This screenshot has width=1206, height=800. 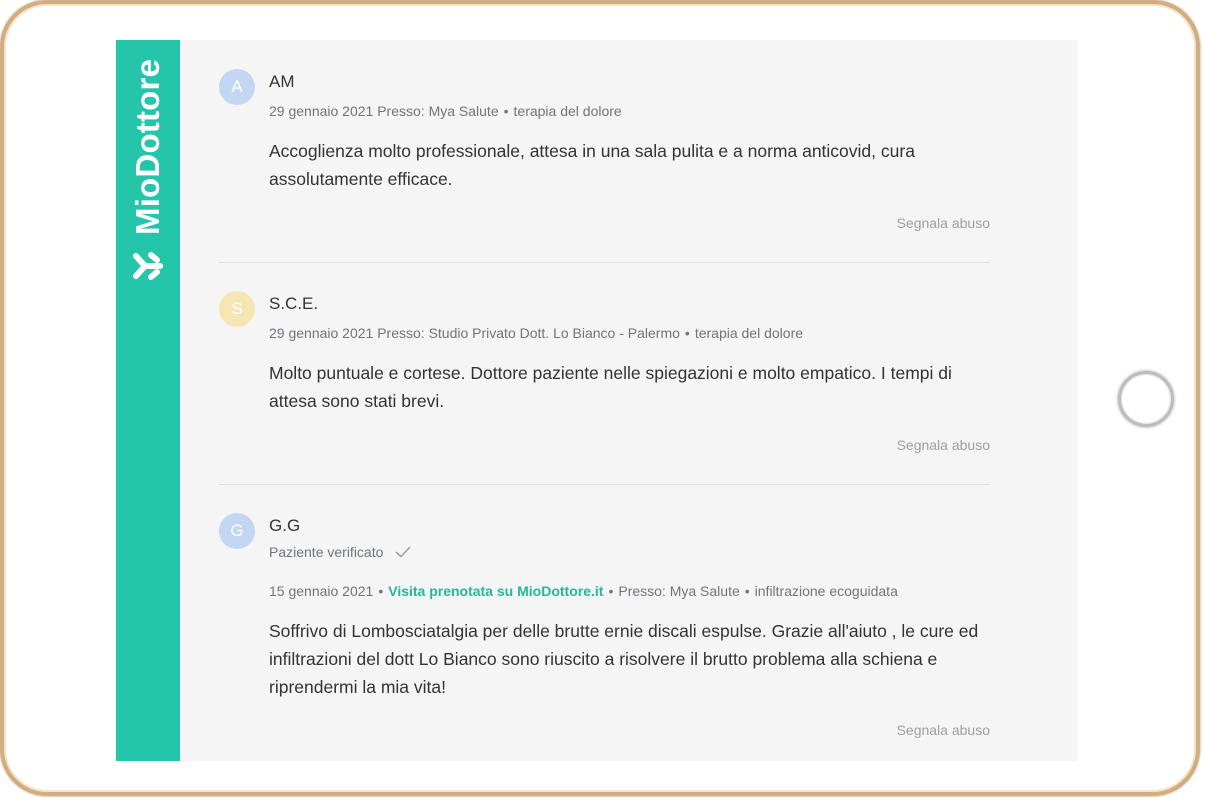 I want to click on avatar: A, so click(x=237, y=87).